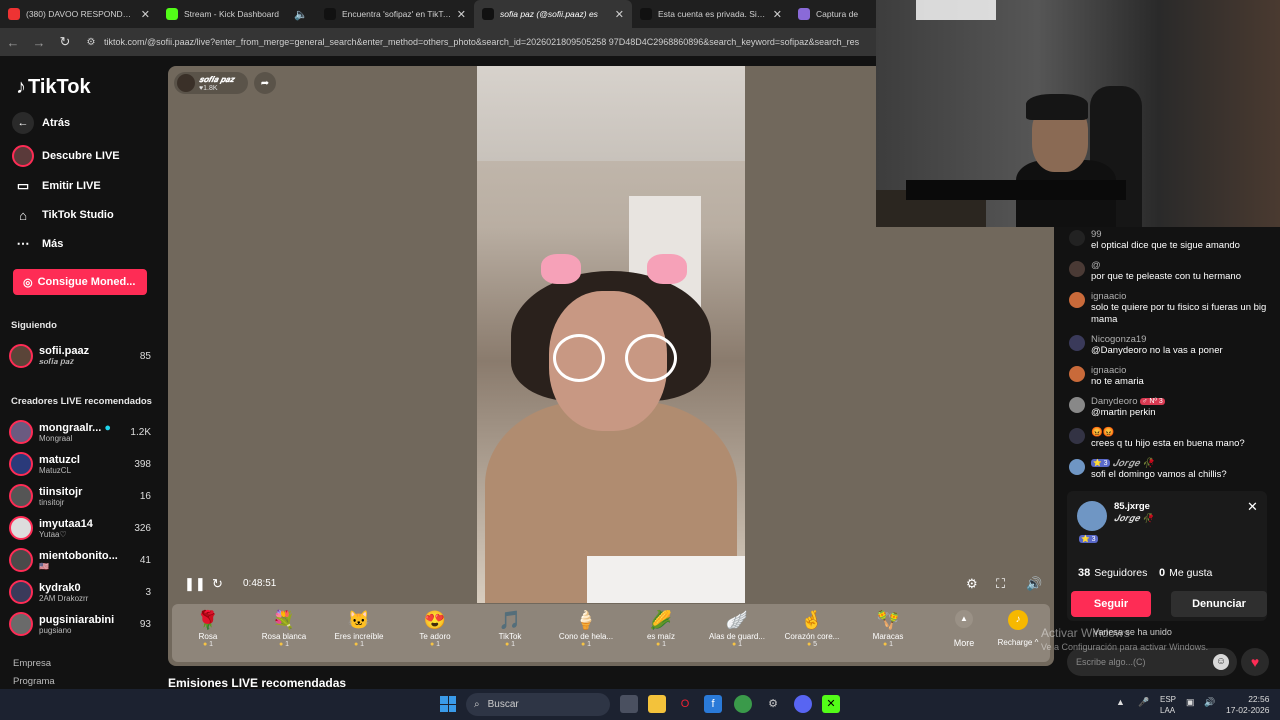 The width and height of the screenshot is (1280, 720). I want to click on verified-icon: ●, so click(108, 427).